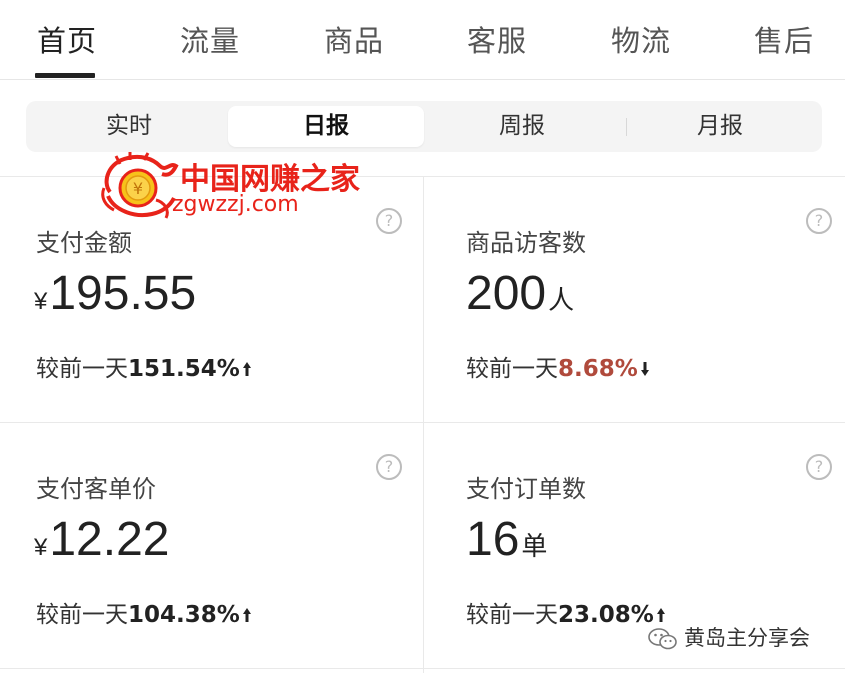 Image resolution: width=845 pixels, height=673 pixels. I want to click on metric-label-avg-order-value: 支付客单价, so click(96, 489).